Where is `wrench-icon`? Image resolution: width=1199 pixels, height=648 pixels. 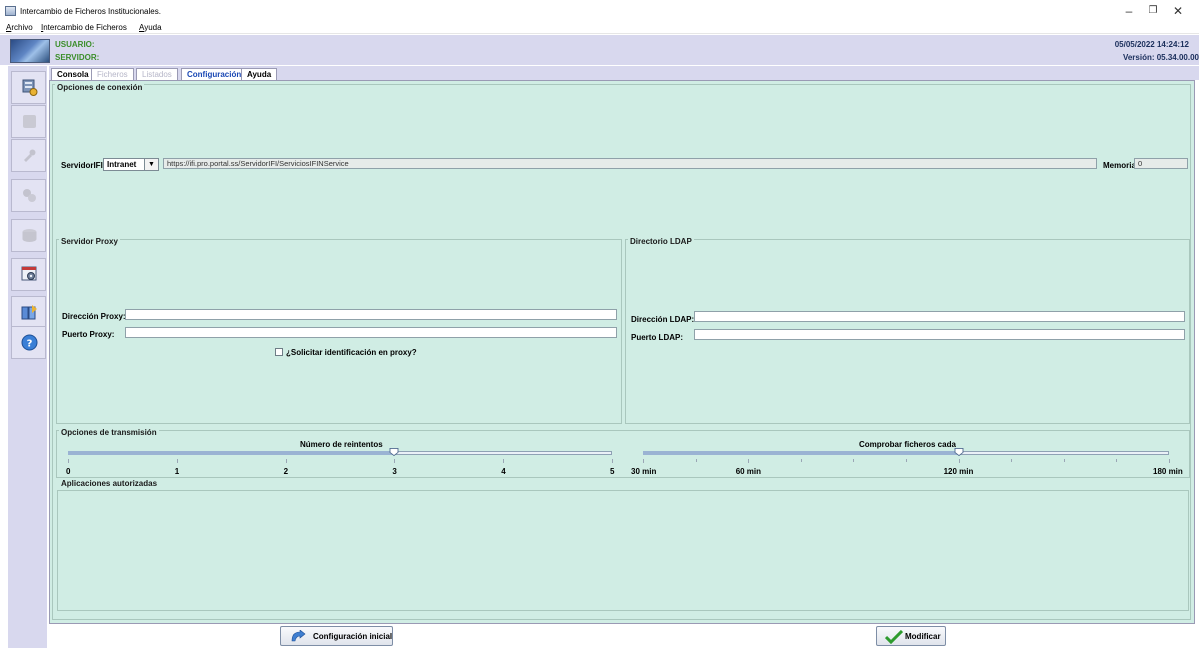 wrench-icon is located at coordinates (30, 155).